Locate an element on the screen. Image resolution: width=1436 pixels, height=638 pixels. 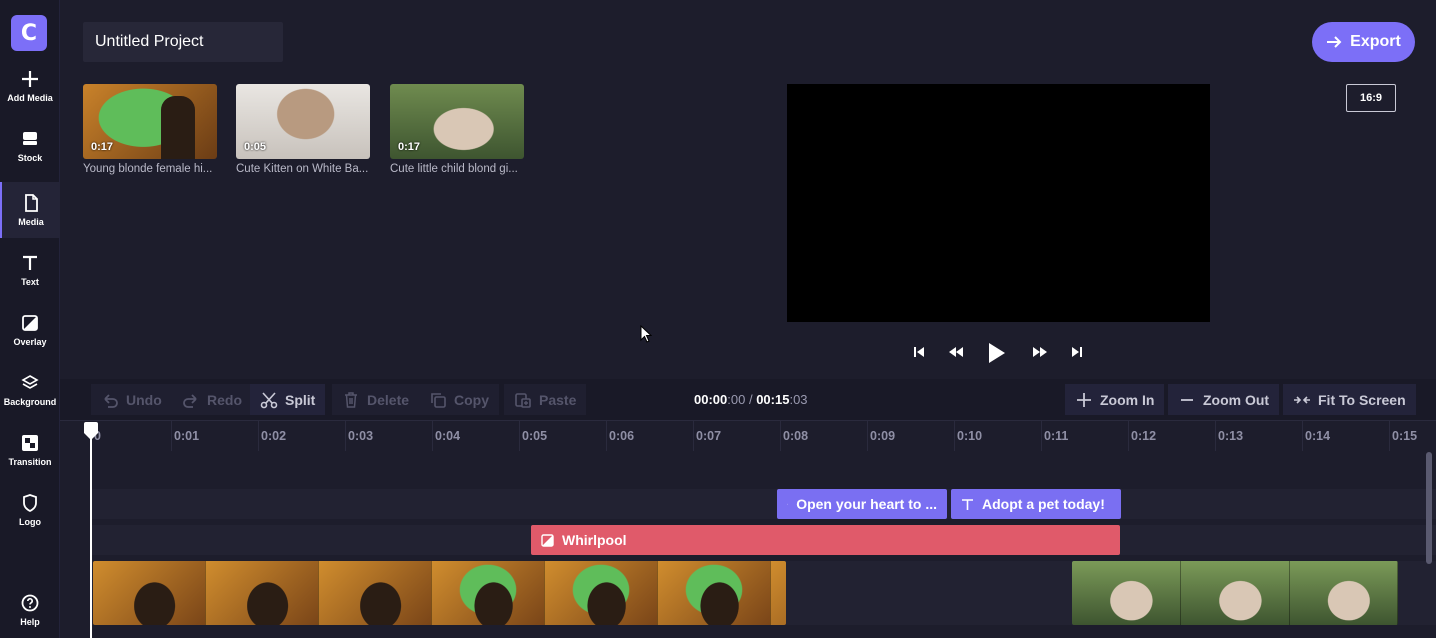
text-clip-label: Adopt a pet today! is located at coordinates (1043, 504).